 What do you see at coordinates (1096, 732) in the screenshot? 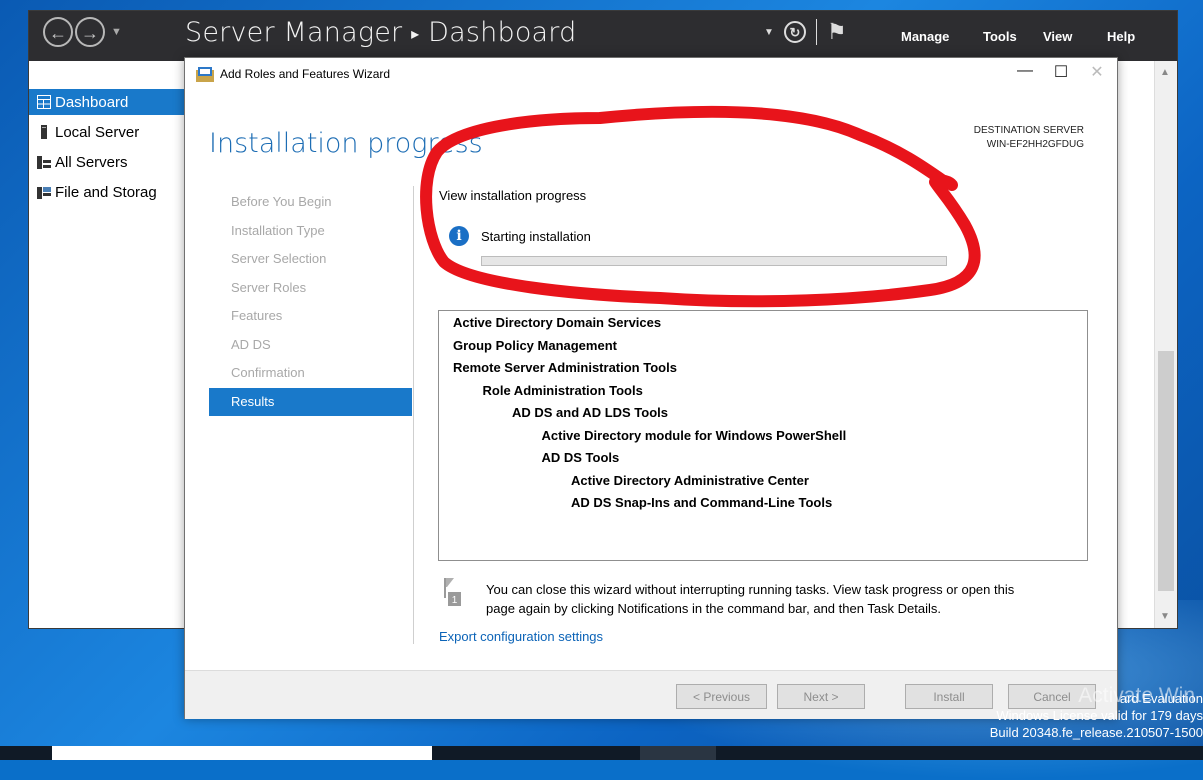
I see `watermark-line-3: Build 20348.fe_release.210507-1500` at bounding box center [1096, 732].